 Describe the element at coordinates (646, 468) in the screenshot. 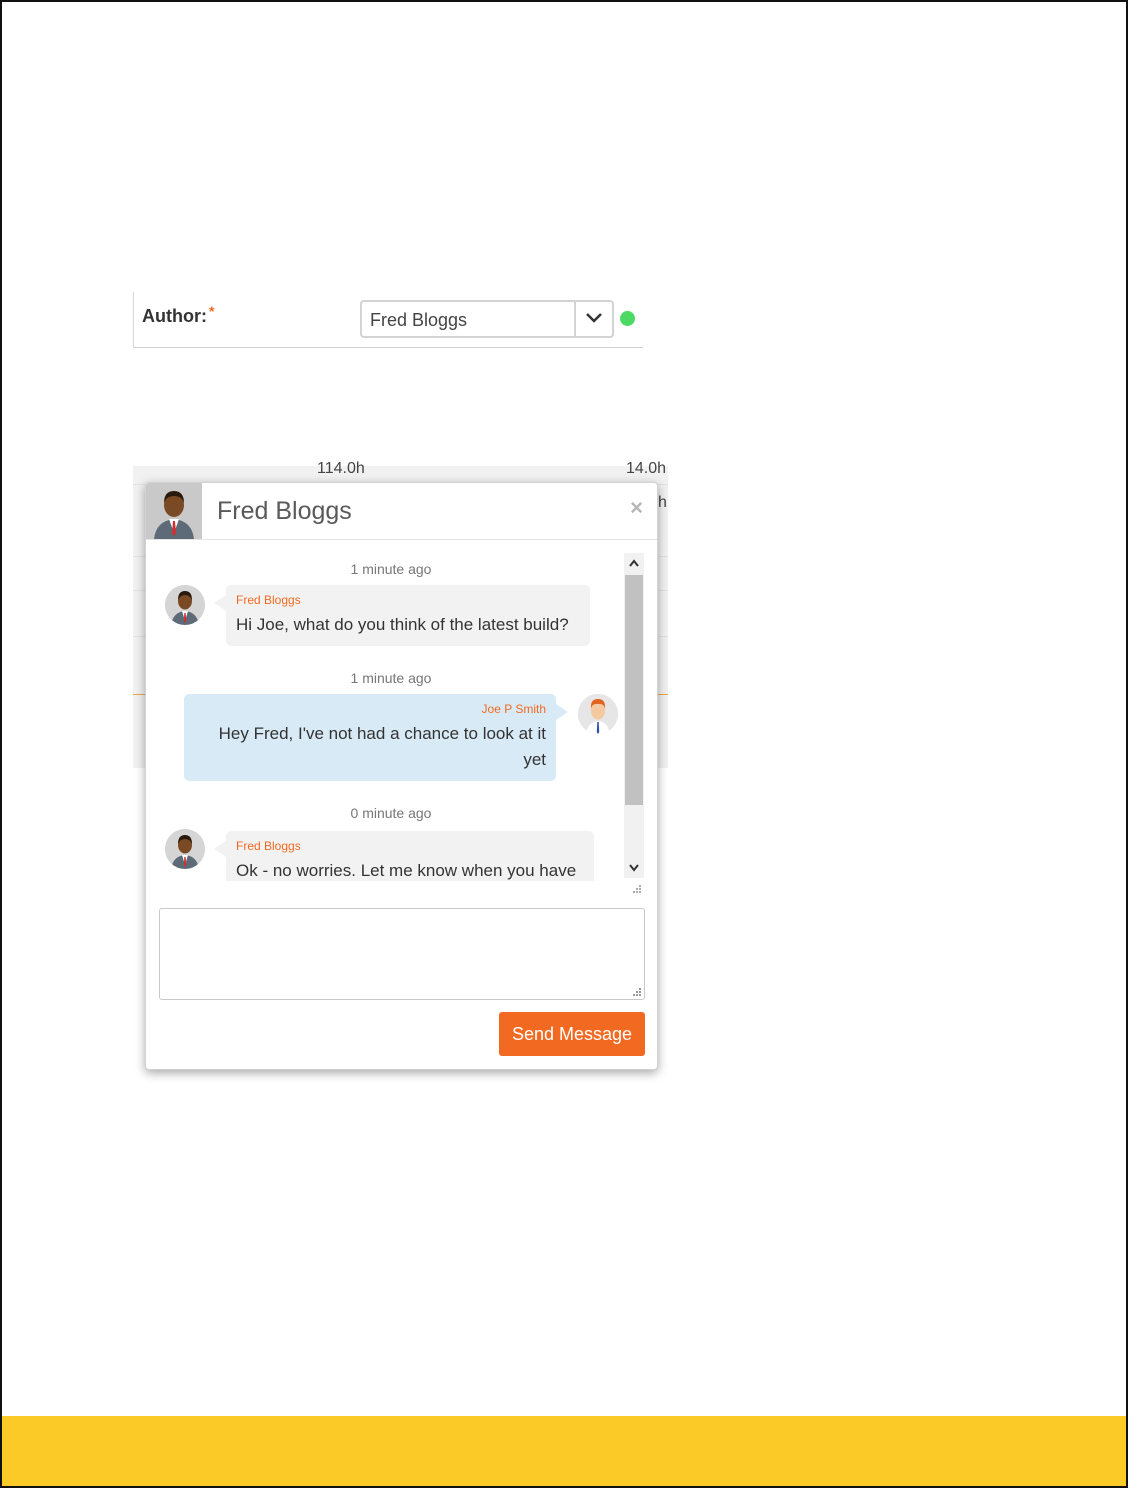

I see `background-cell-text: 14.0h` at that location.